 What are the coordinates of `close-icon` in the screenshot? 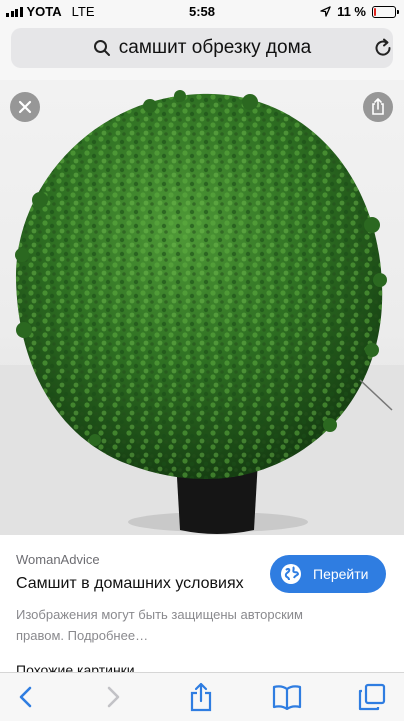 It's located at (25, 107).